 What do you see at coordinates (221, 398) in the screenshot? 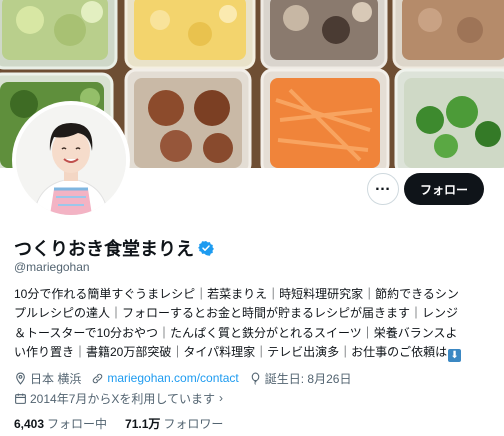
I see `chevron-right-icon: ›` at bounding box center [221, 398].